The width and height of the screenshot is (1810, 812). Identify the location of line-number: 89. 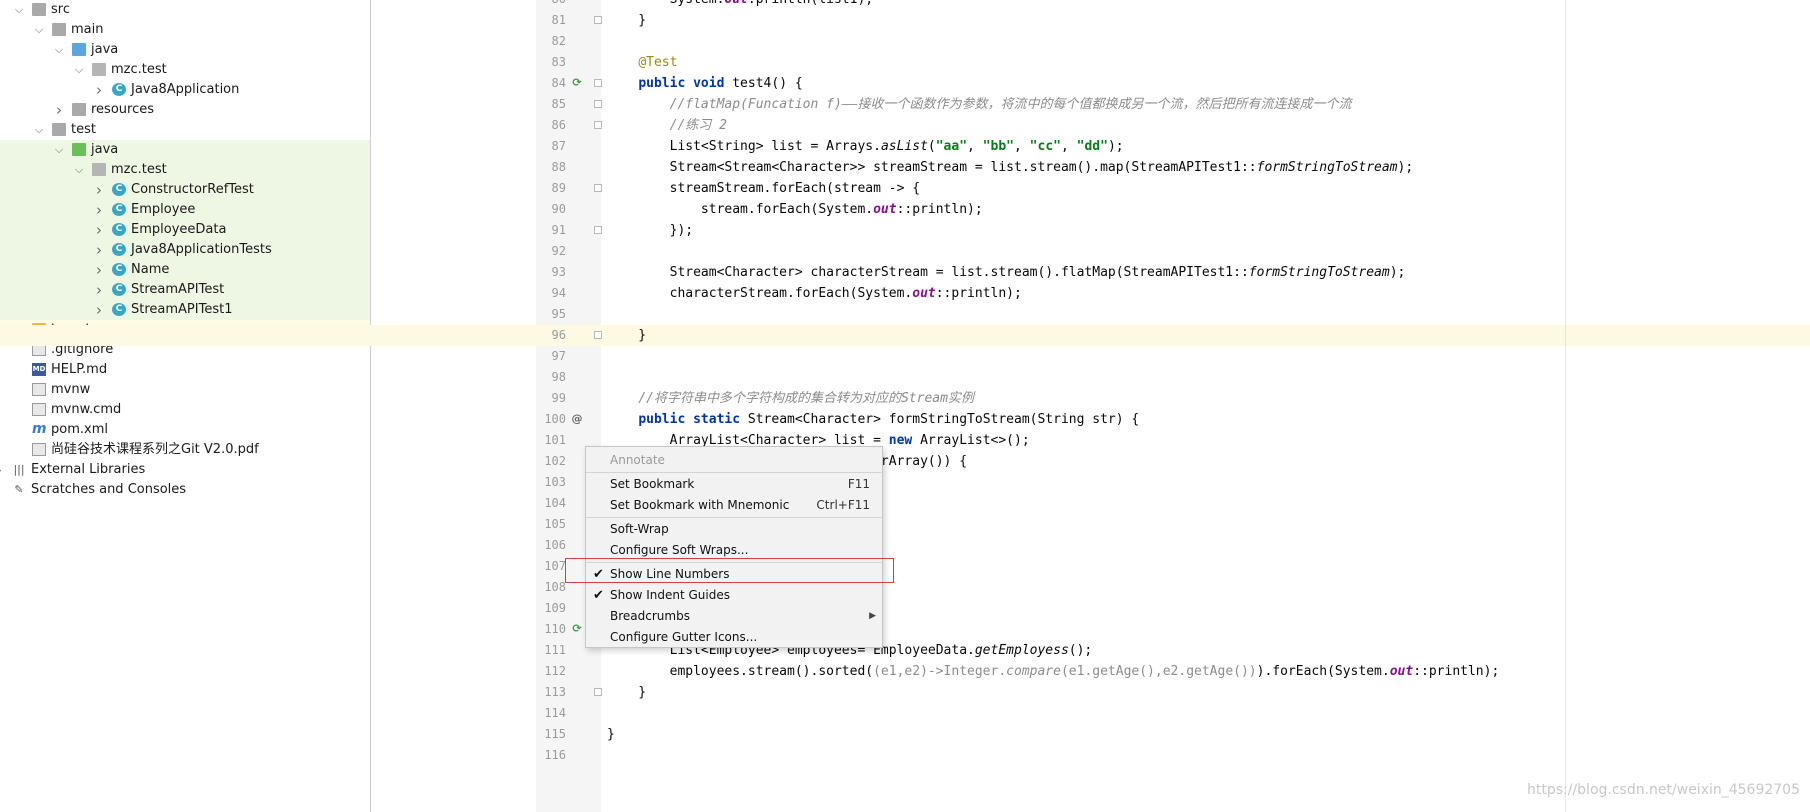
(558, 188).